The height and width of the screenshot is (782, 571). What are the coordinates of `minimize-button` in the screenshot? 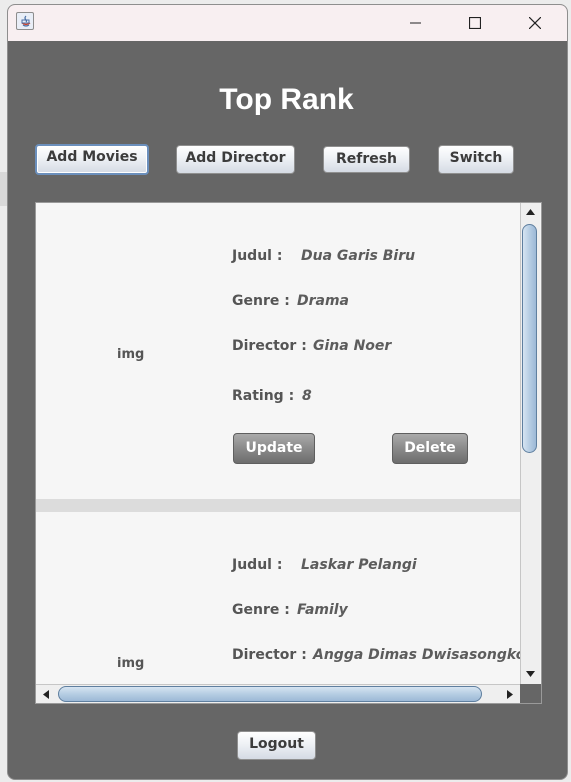 It's located at (416, 23).